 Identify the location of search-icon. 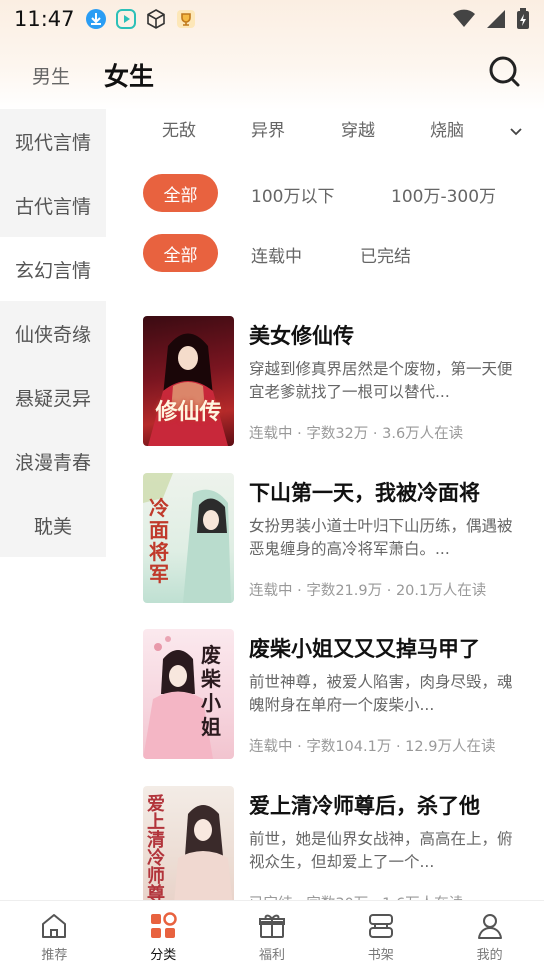
(504, 71).